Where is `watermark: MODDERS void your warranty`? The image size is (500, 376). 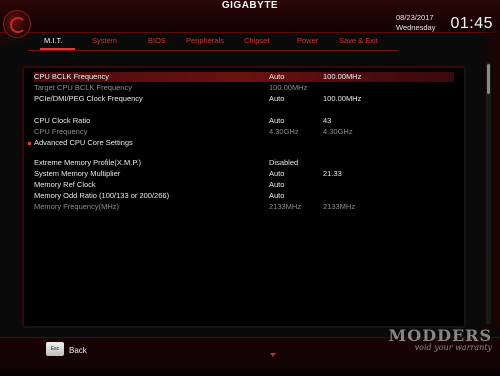
watermark: MODDERS void your warranty is located at coordinates (440, 339).